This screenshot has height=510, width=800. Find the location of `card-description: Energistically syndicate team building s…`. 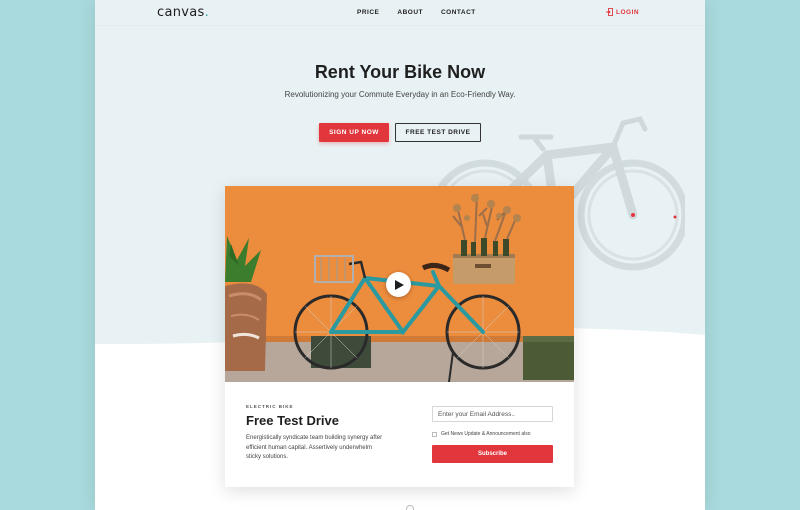

card-description: Energistically syndicate team building s… is located at coordinates (314, 447).